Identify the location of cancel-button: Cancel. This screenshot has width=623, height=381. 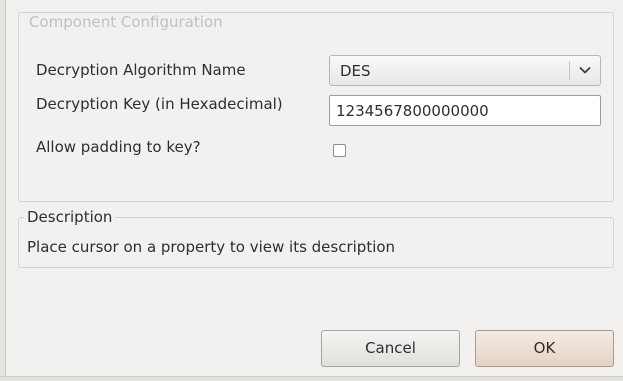
(390, 348).